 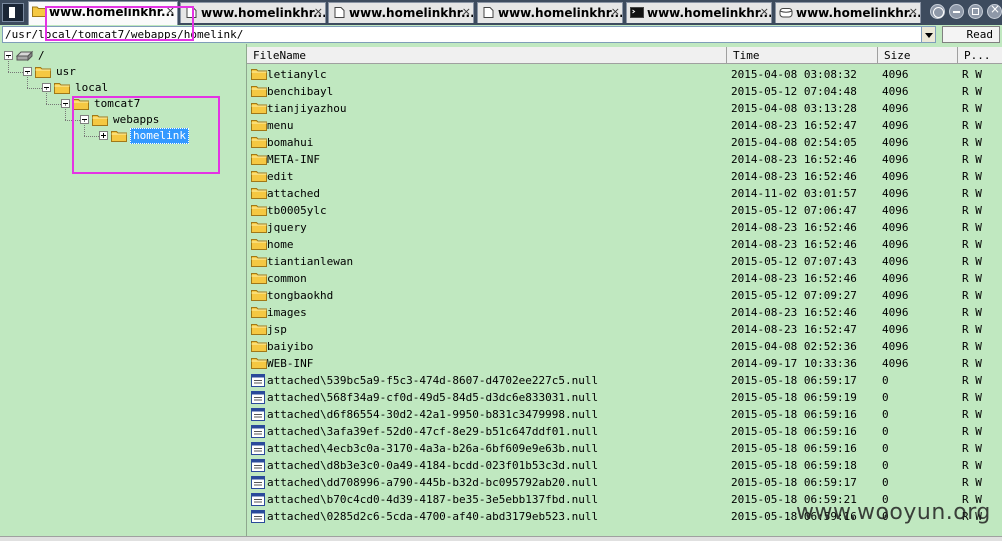 I want to click on folder-row: edit 2014-08-23 16:52:46 4096 R W, so click(x=624, y=176).